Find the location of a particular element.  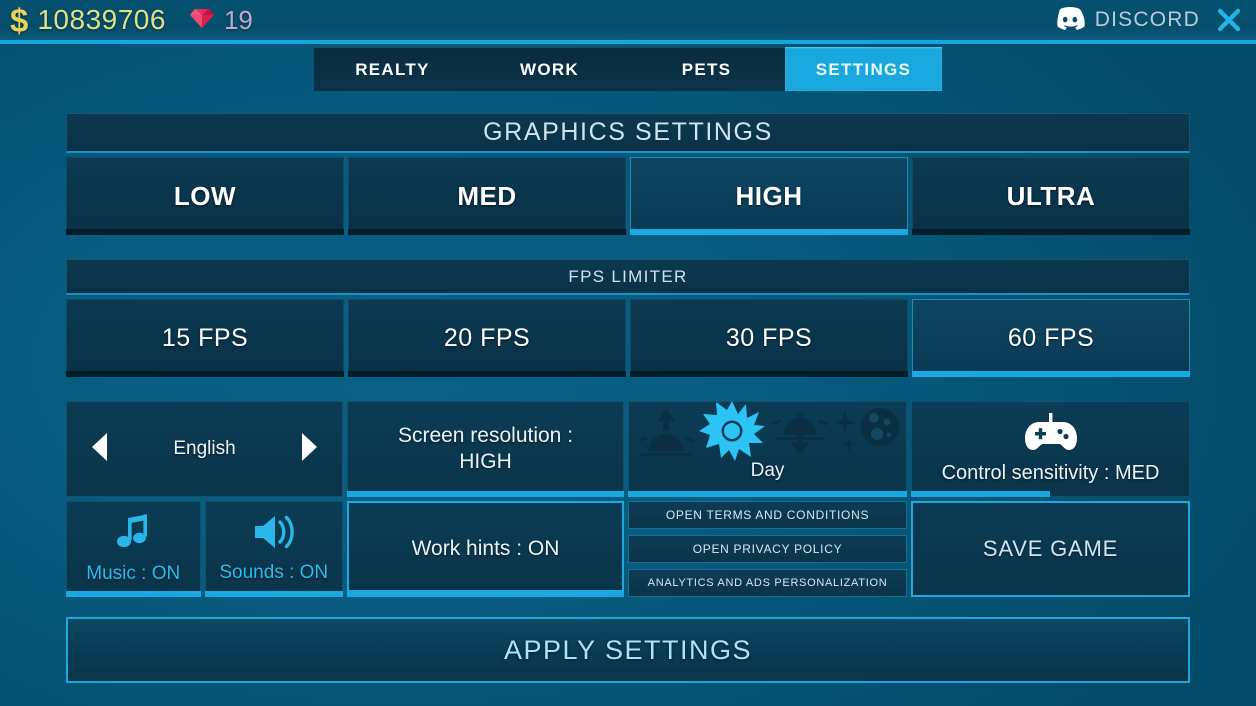

graphics-option-high-label: HIGH is located at coordinates (769, 195).